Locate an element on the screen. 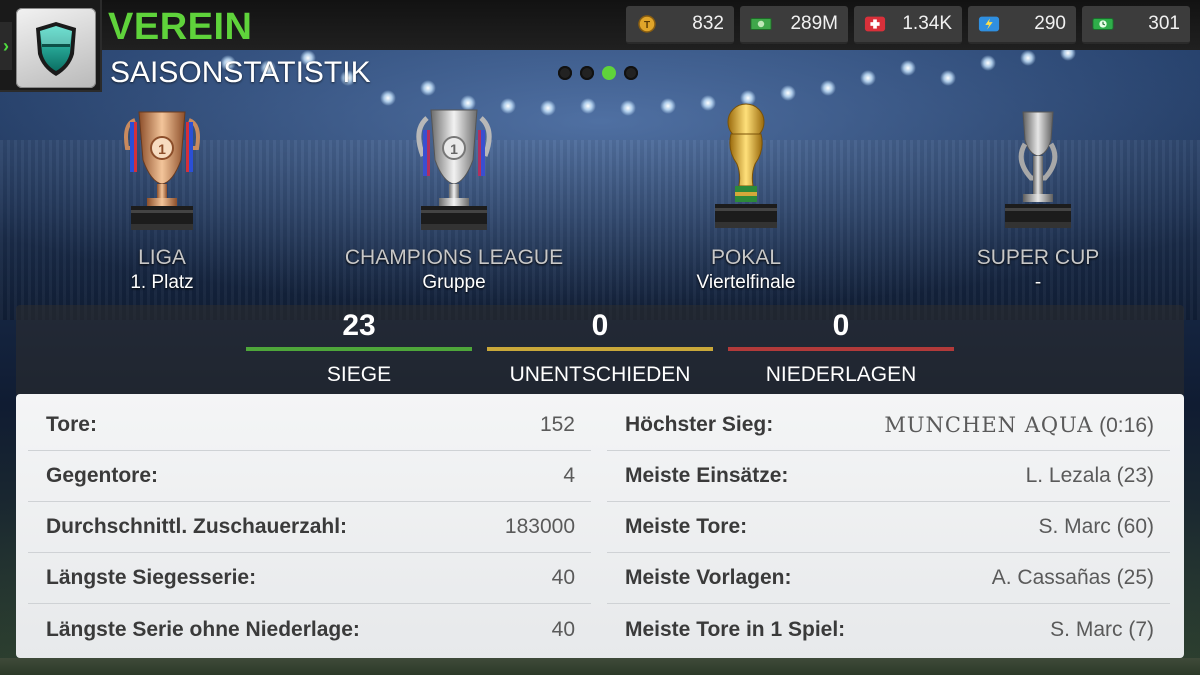 The height and width of the screenshot is (675, 1200). stat-row-most-goals-one-match: Meiste Tore in 1 Spiel: S. Marc (7) is located at coordinates (888, 629).